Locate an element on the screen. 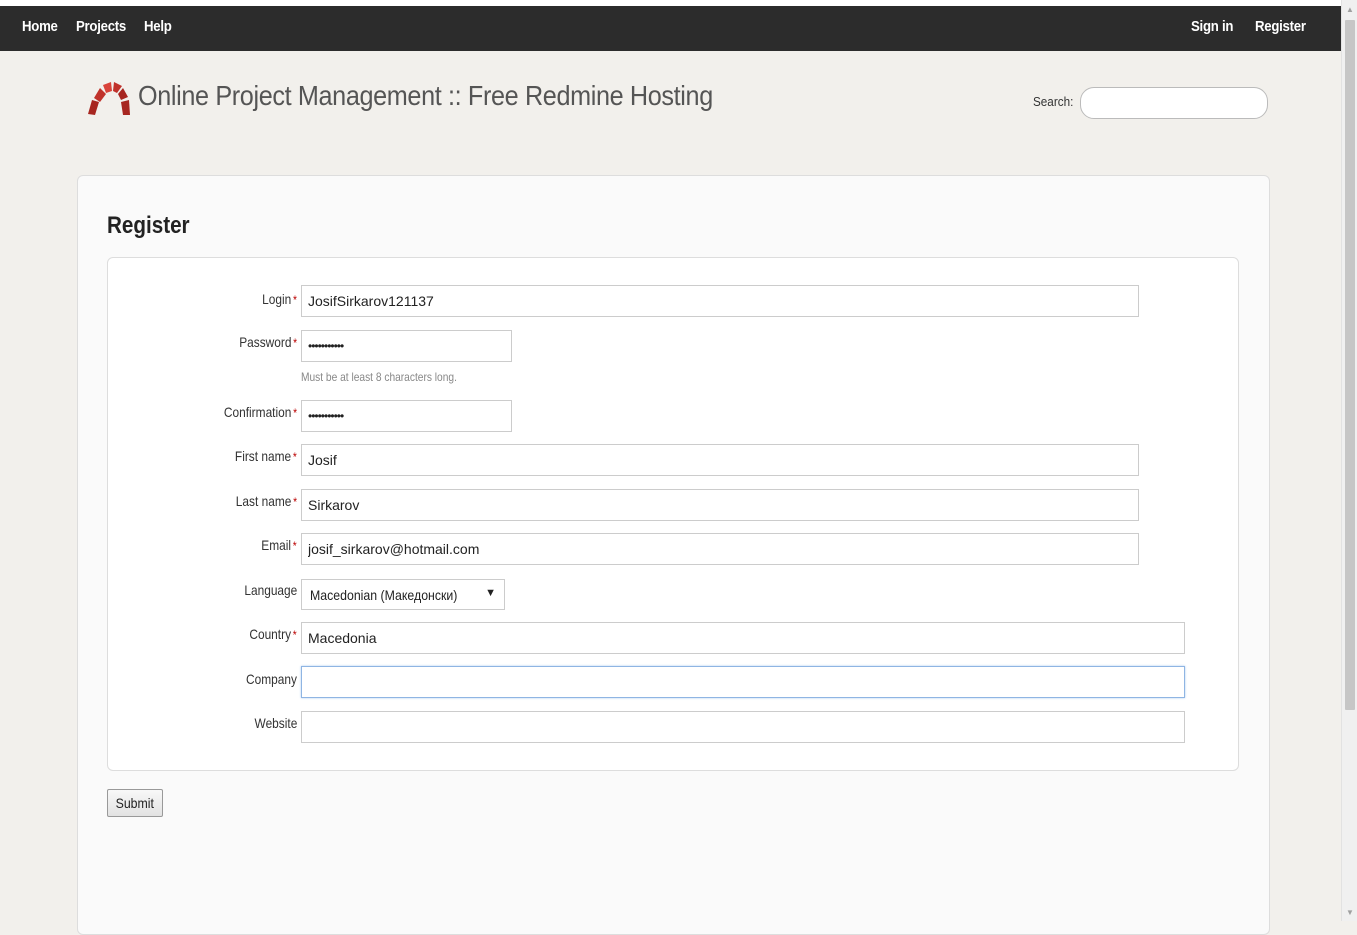  password-input is located at coordinates (406, 346).